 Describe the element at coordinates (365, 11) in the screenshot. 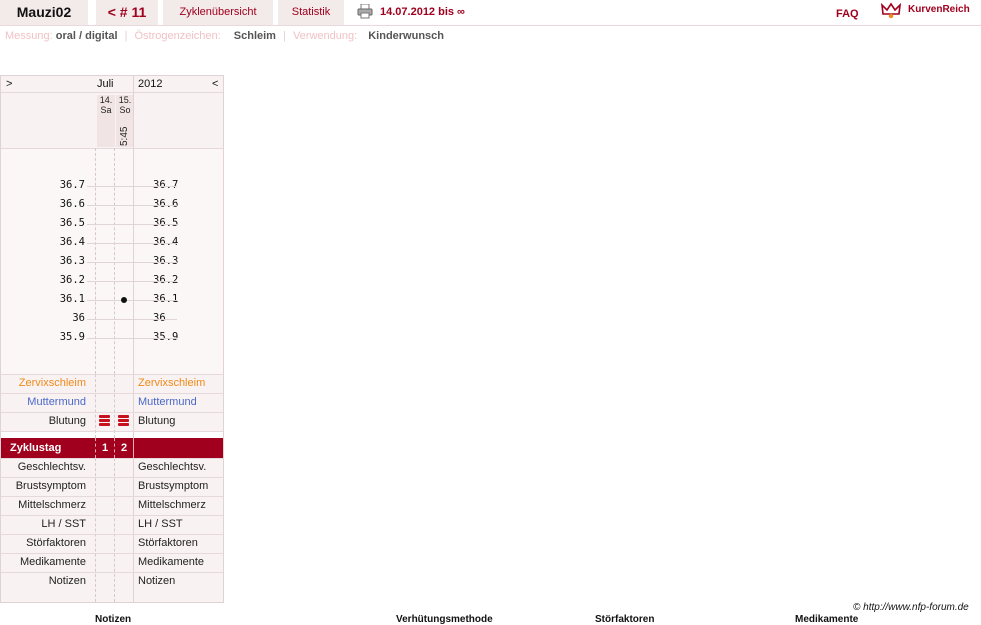

I see `print-icon` at that location.